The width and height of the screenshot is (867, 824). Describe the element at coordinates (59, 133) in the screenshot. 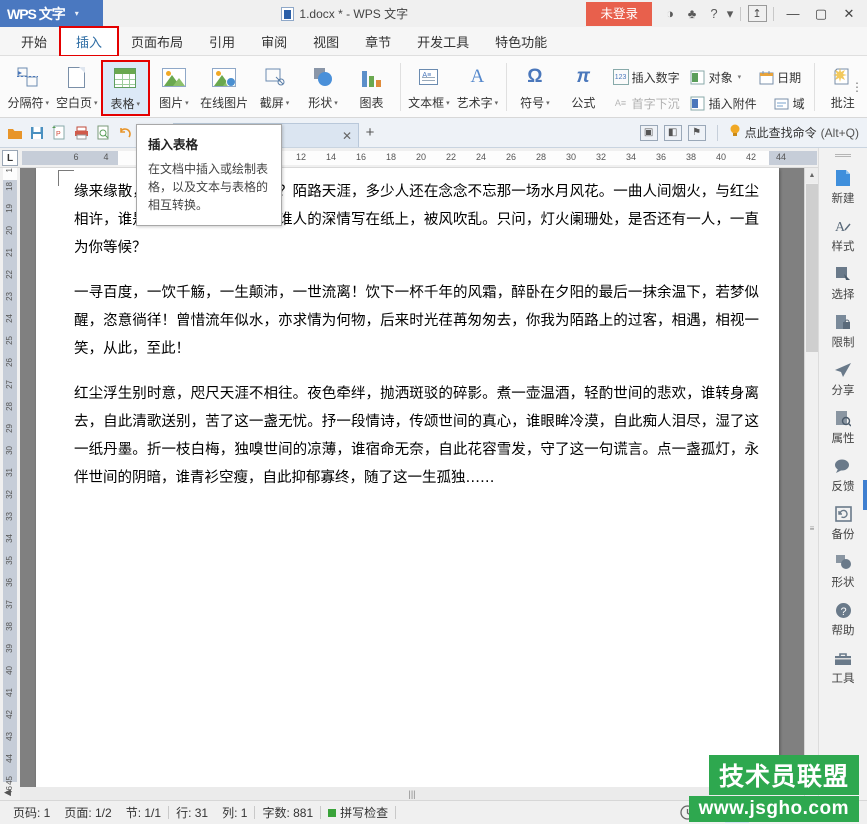

I see `export-pdf-icon: P` at that location.